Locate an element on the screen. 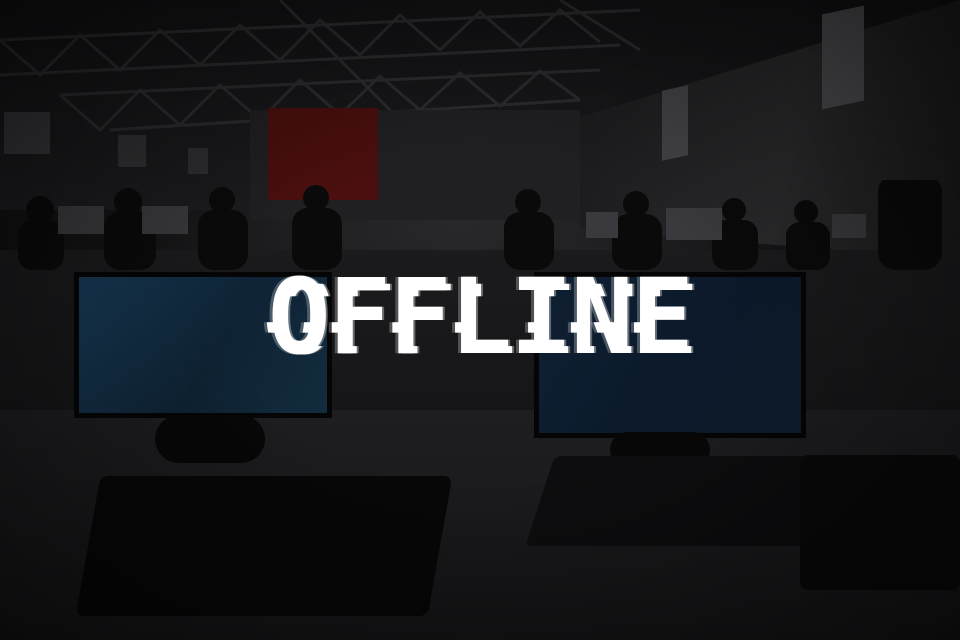 The height and width of the screenshot is (640, 960). mousepad is located at coordinates (264, 546).